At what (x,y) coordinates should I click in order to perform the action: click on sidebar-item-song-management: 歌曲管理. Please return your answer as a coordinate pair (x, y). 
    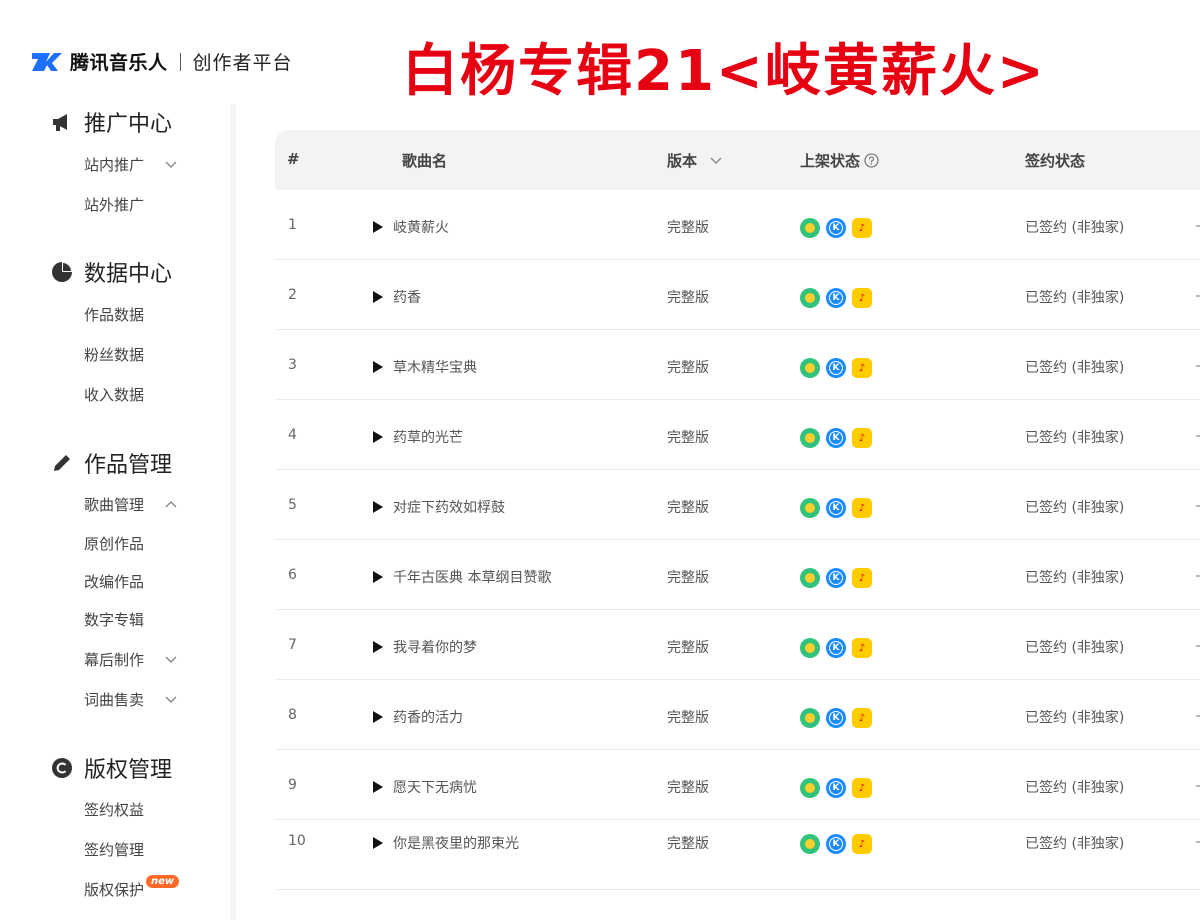
    Looking at the image, I should click on (131, 504).